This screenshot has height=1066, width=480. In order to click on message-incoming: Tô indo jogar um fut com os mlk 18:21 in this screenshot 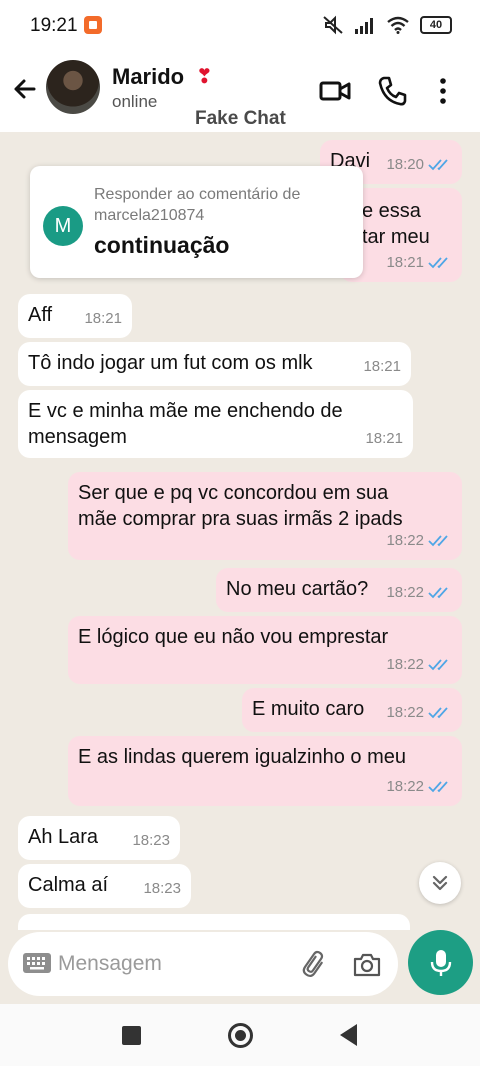, I will do `click(214, 364)`.